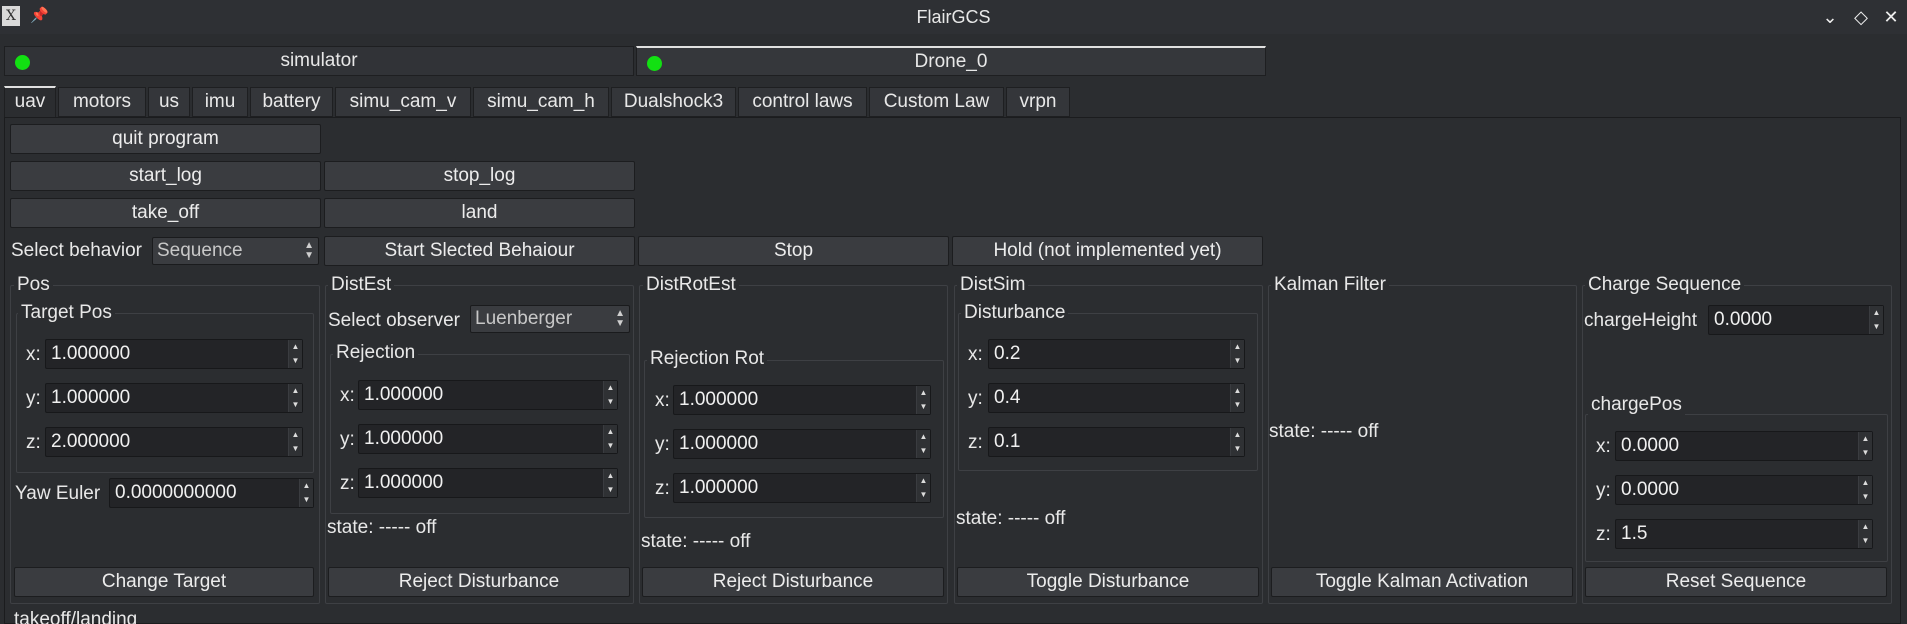  I want to click on quit-program-button: quit program, so click(165, 139).